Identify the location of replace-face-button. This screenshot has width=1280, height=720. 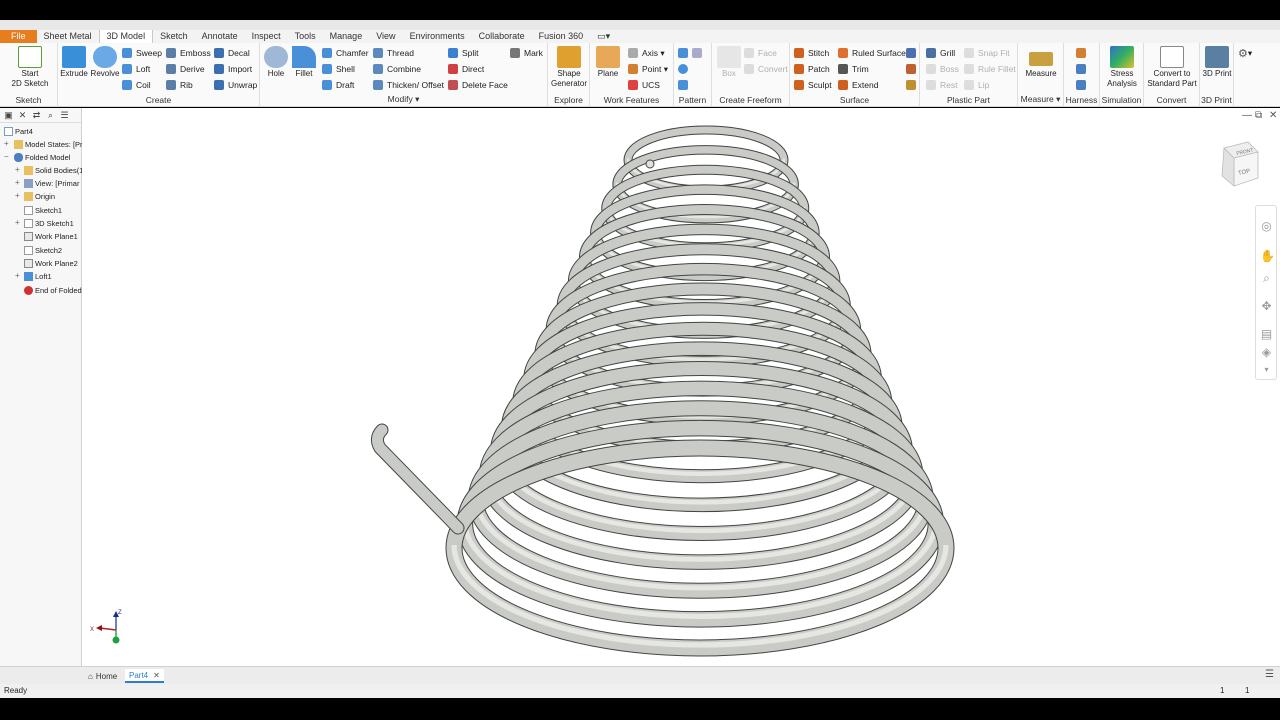
(913, 53).